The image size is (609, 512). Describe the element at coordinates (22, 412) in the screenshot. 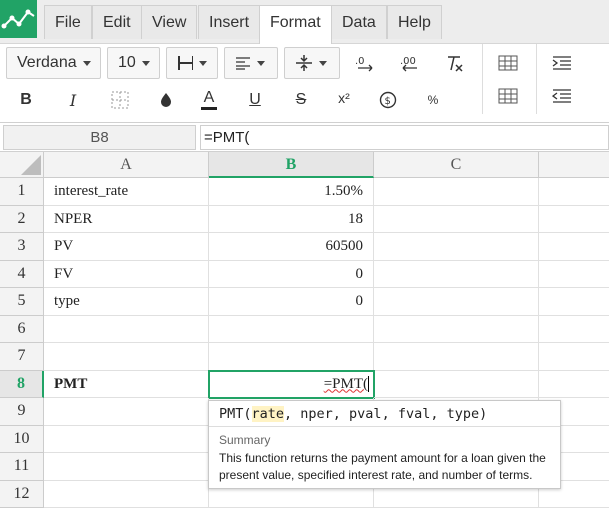

I see `row-header: 9` at that location.